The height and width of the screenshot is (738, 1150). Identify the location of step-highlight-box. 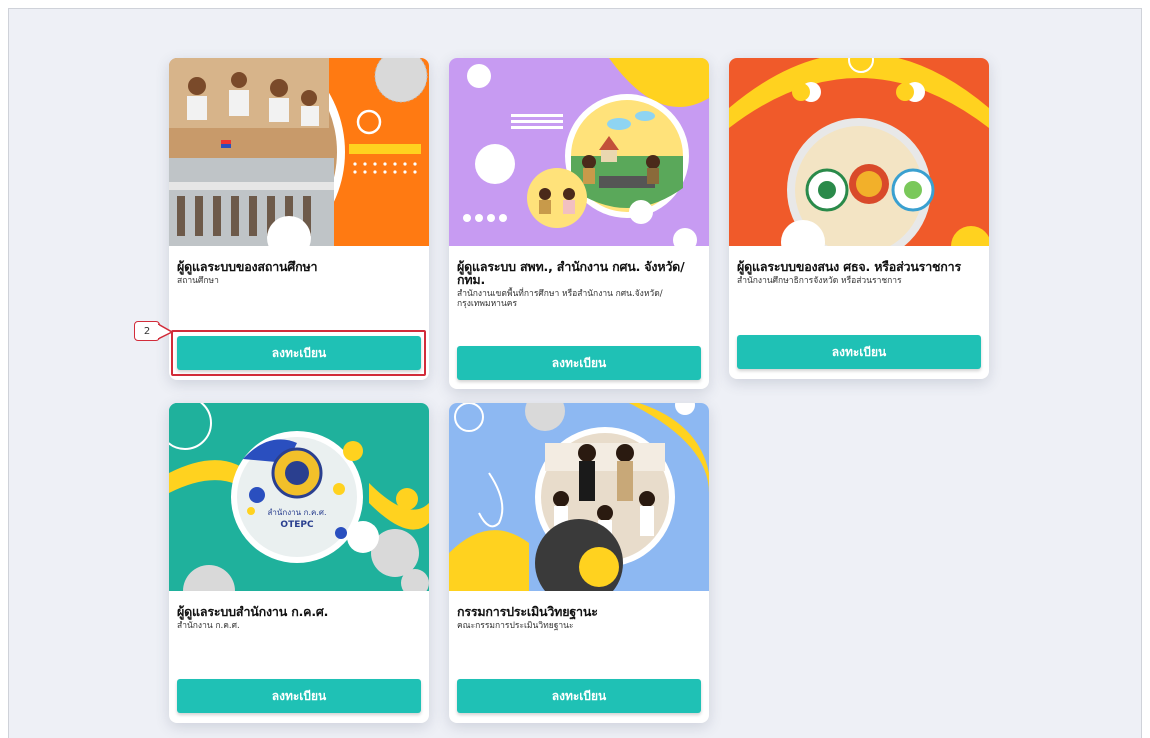
(298, 353).